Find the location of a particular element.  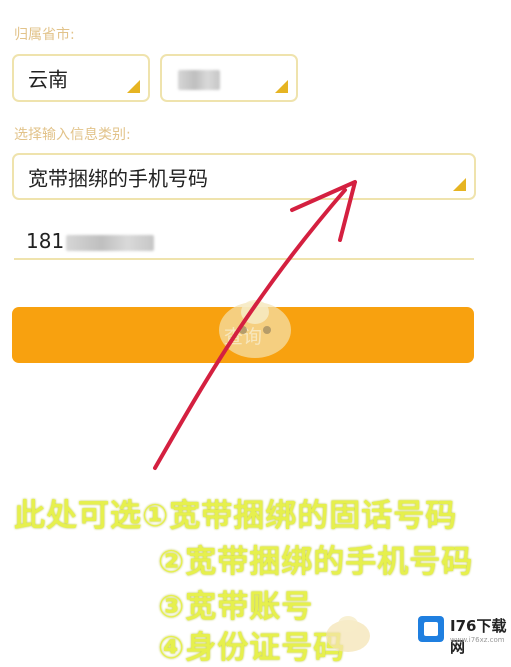

site-url: www.i76xz.com is located at coordinates (477, 640).